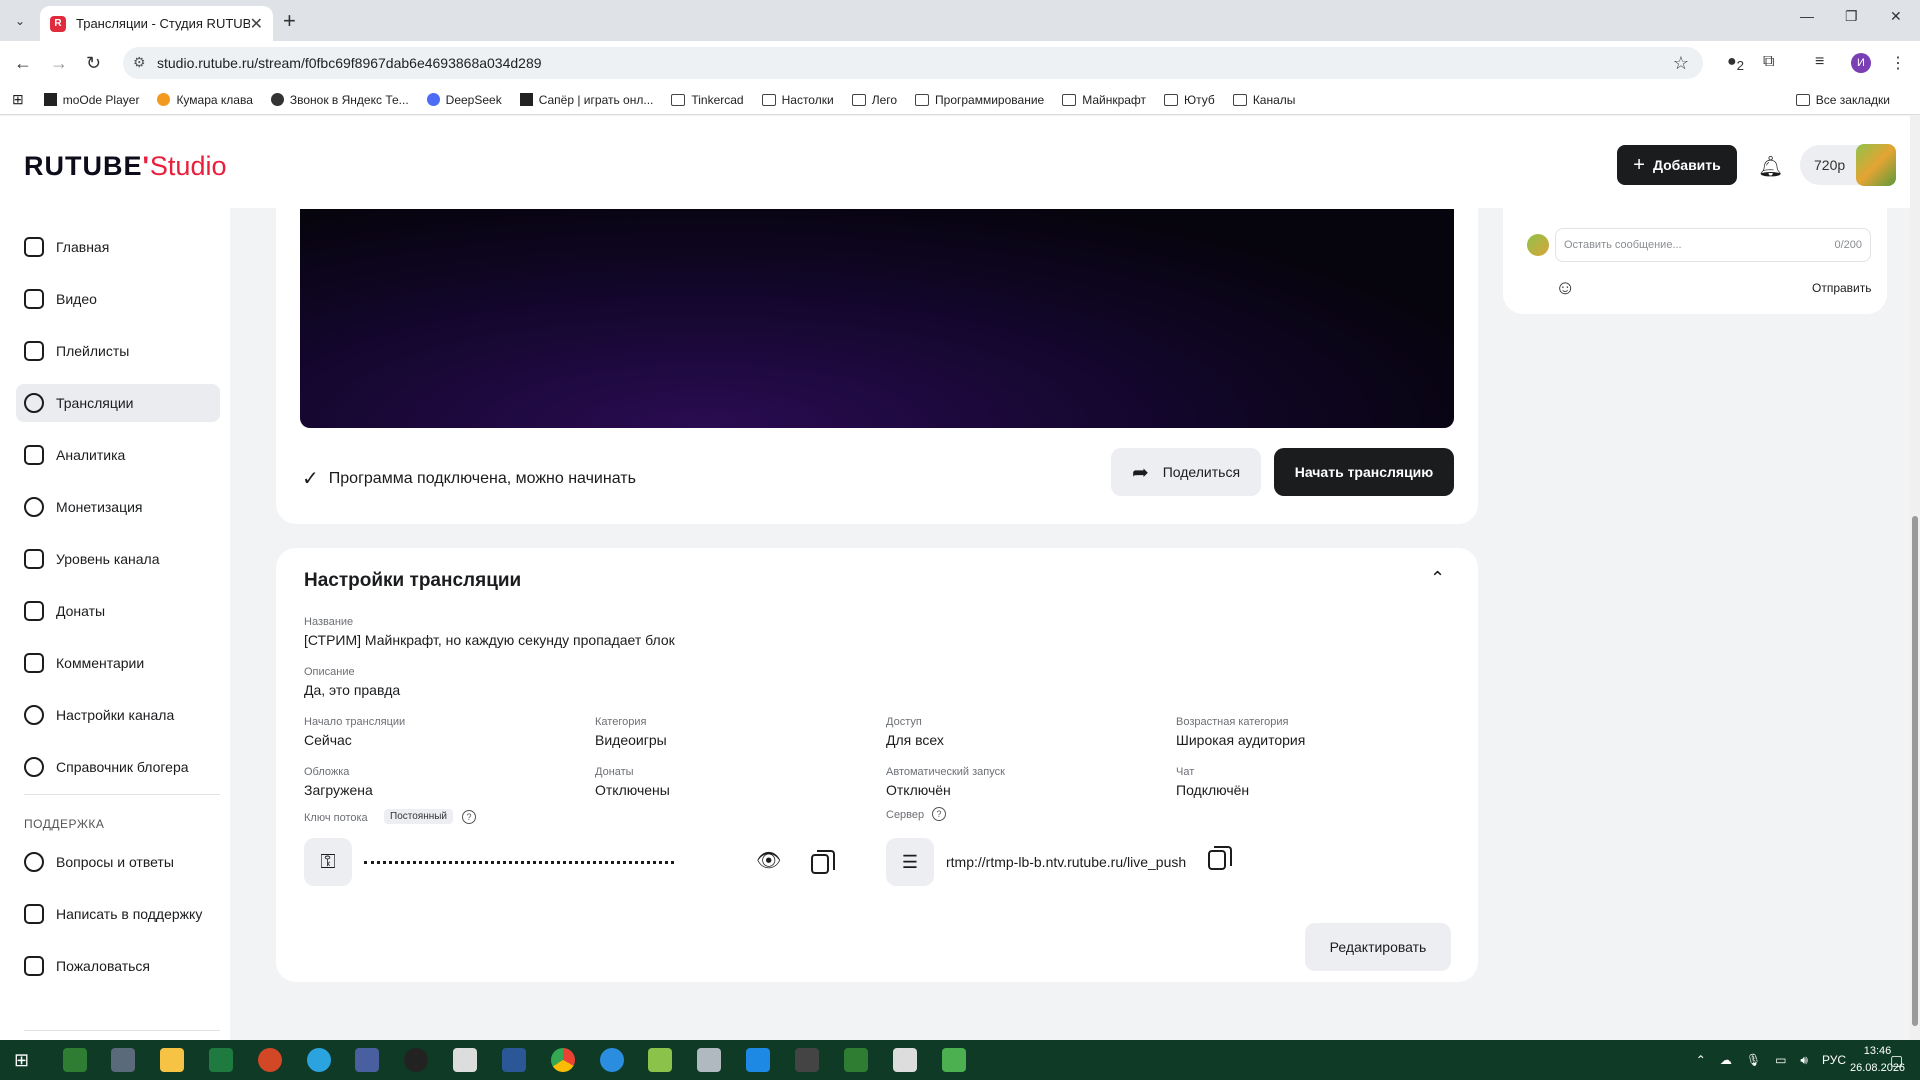 Image resolution: width=1920 pixels, height=1080 pixels. What do you see at coordinates (1735, 63) in the screenshot?
I see `extension-icon: ●2` at bounding box center [1735, 63].